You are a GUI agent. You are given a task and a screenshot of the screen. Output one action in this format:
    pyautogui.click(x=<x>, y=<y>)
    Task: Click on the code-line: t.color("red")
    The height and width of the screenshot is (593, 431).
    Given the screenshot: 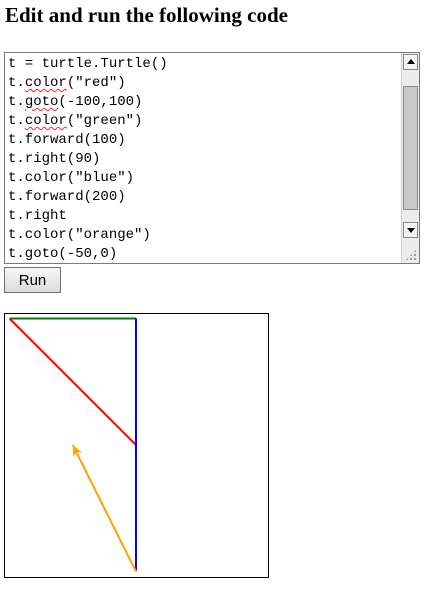 What is the action you would take?
    pyautogui.click(x=204, y=83)
    